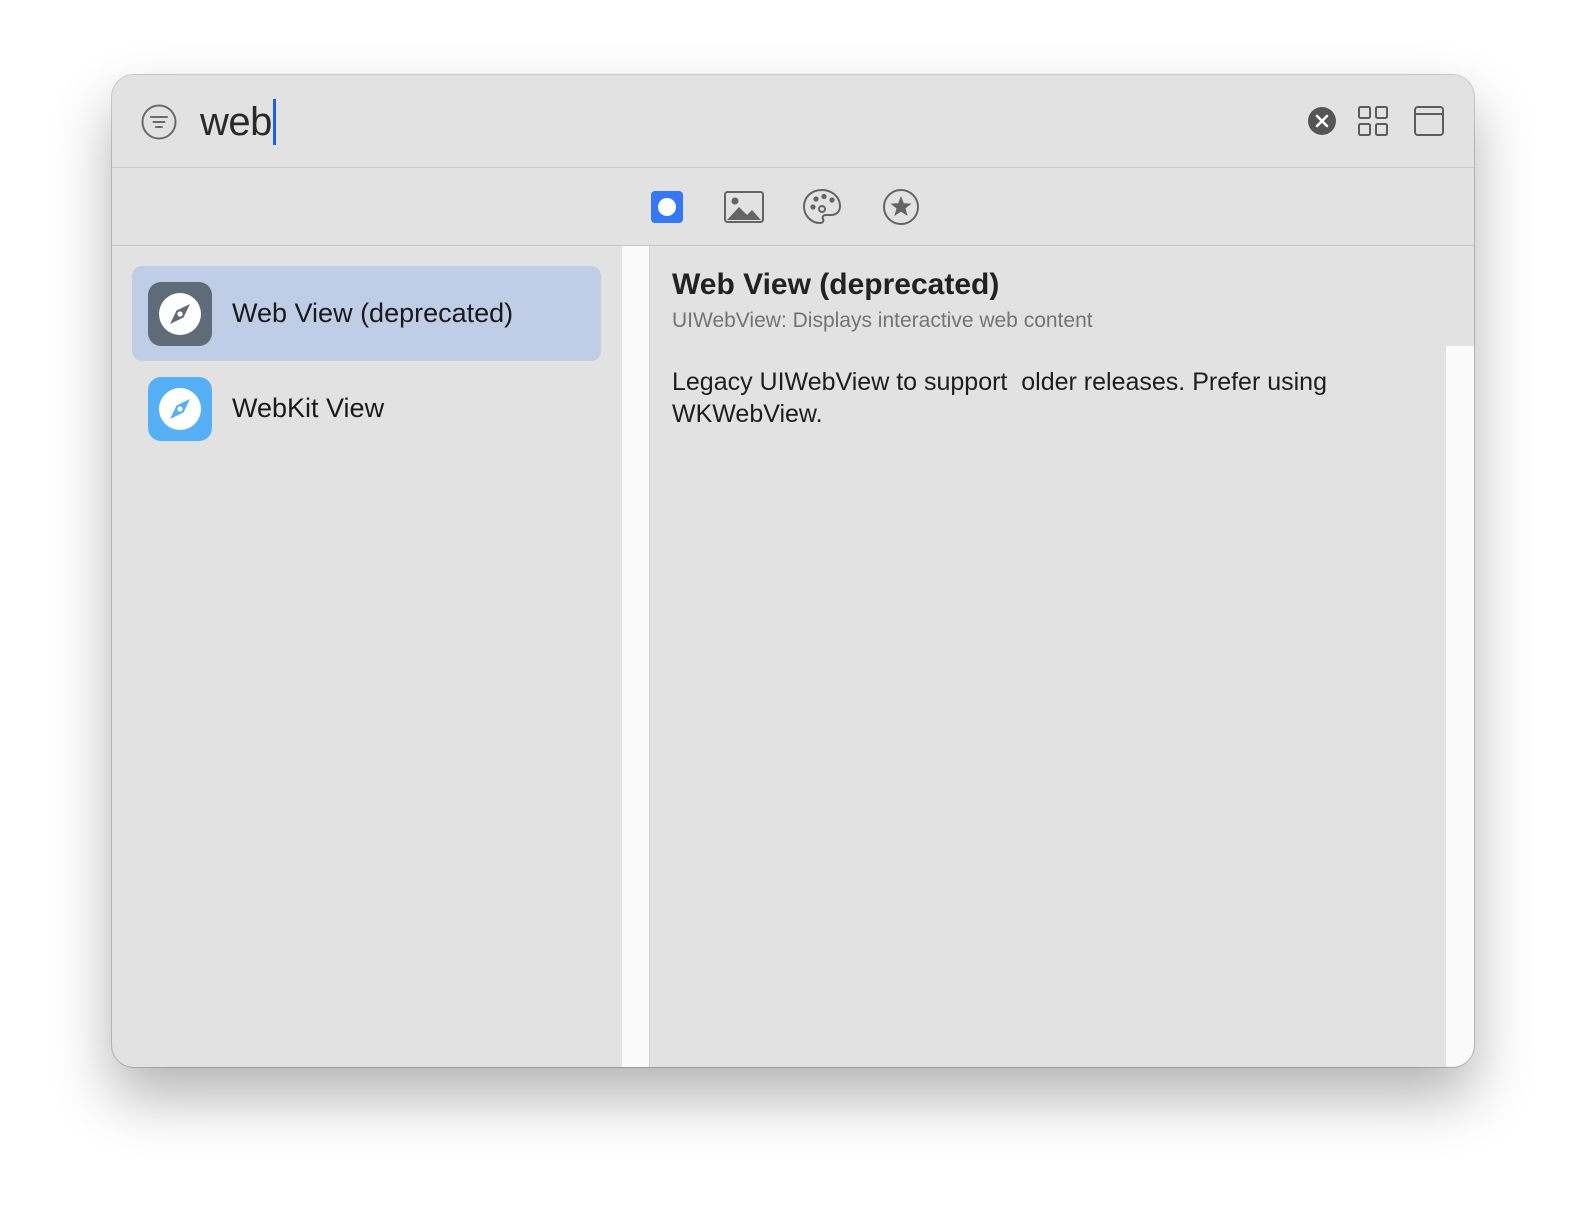  Describe the element at coordinates (159, 122) in the screenshot. I see `filter-icon` at that location.